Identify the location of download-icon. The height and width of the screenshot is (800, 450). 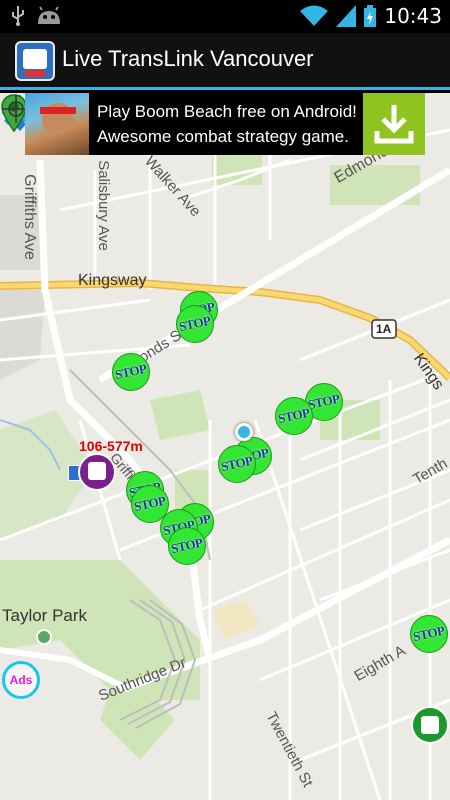
(394, 124).